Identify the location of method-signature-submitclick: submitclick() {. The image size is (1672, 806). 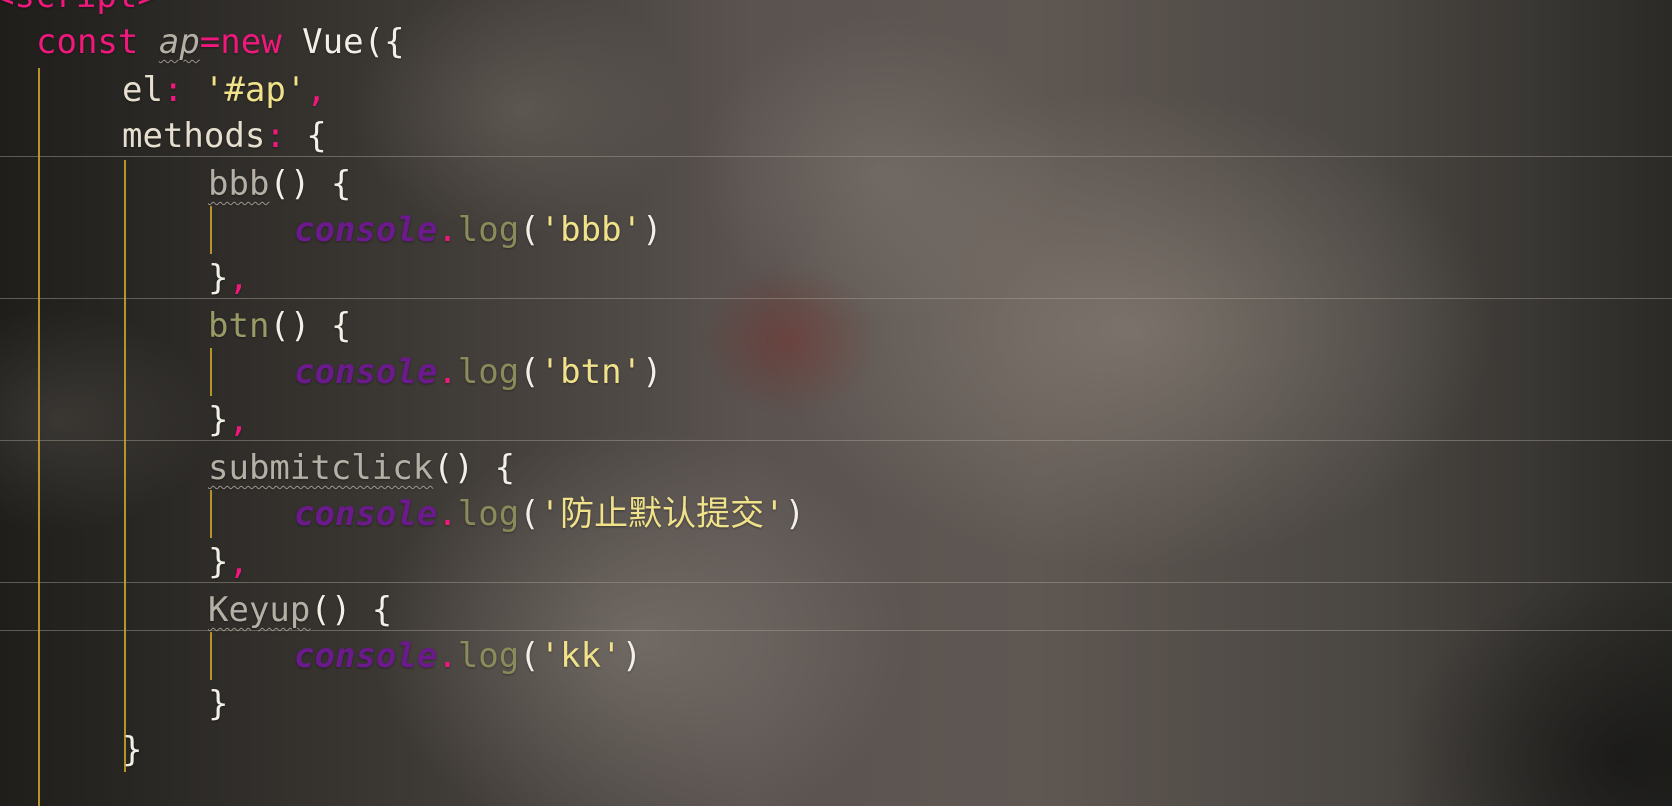
(361, 468).